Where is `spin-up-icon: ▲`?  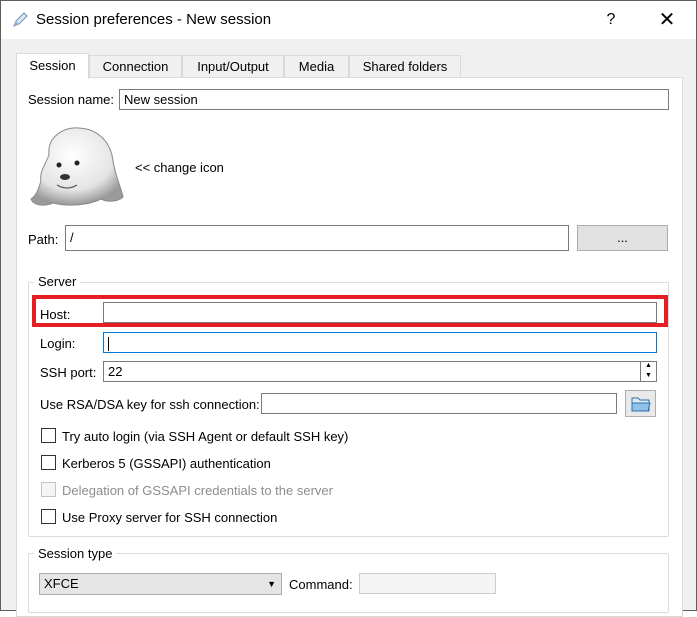
spin-up-icon: ▲ is located at coordinates (648, 366).